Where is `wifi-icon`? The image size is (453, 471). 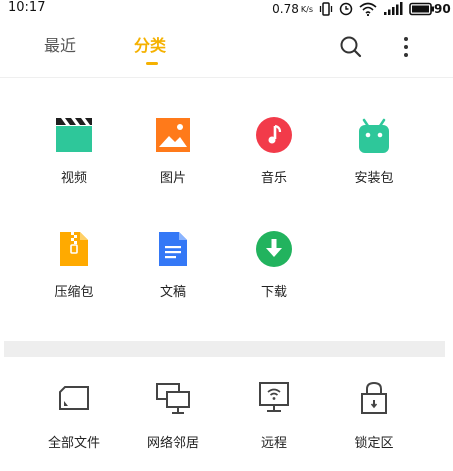 wifi-icon is located at coordinates (368, 9).